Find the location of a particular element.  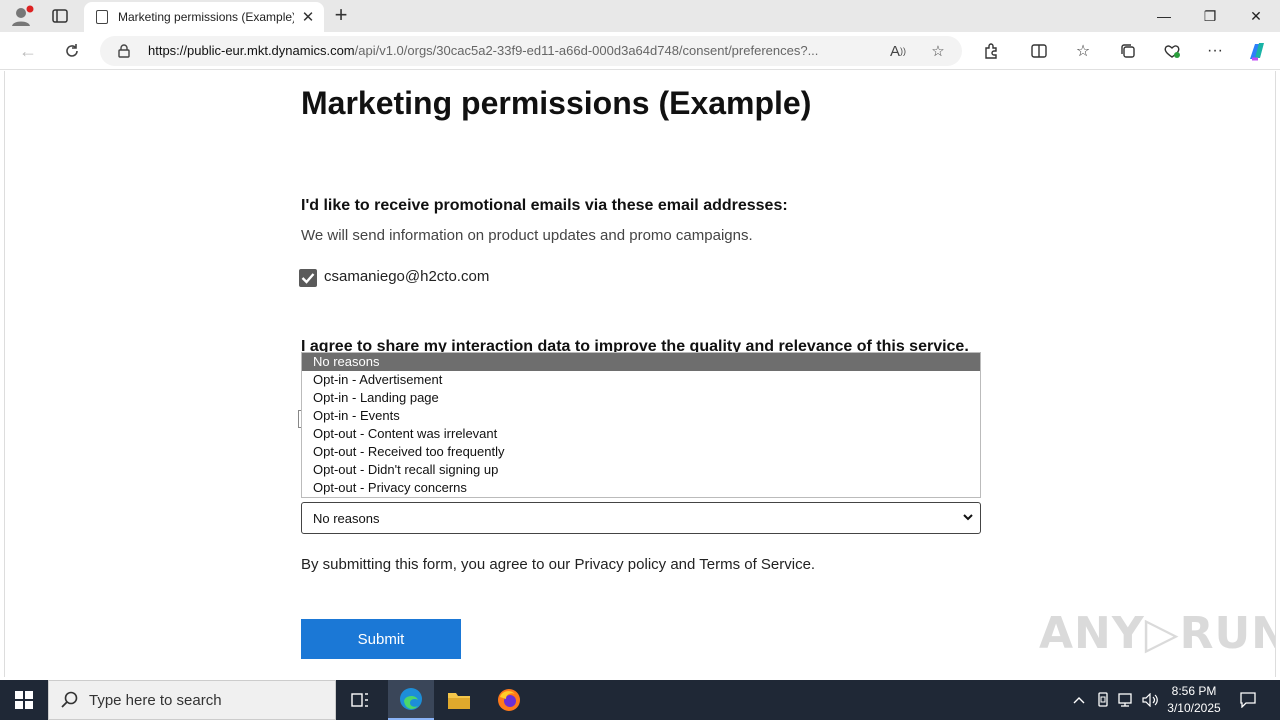

more-options-icon: ··· is located at coordinates (1215, 51).